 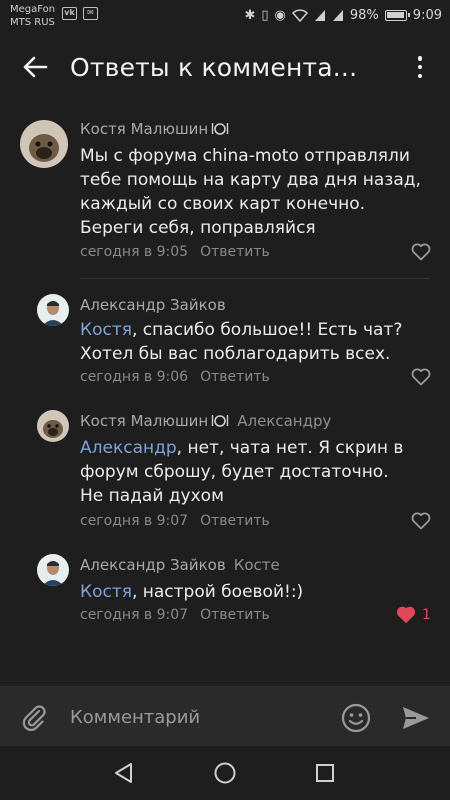 I want to click on square-recents-icon, so click(x=325, y=773).